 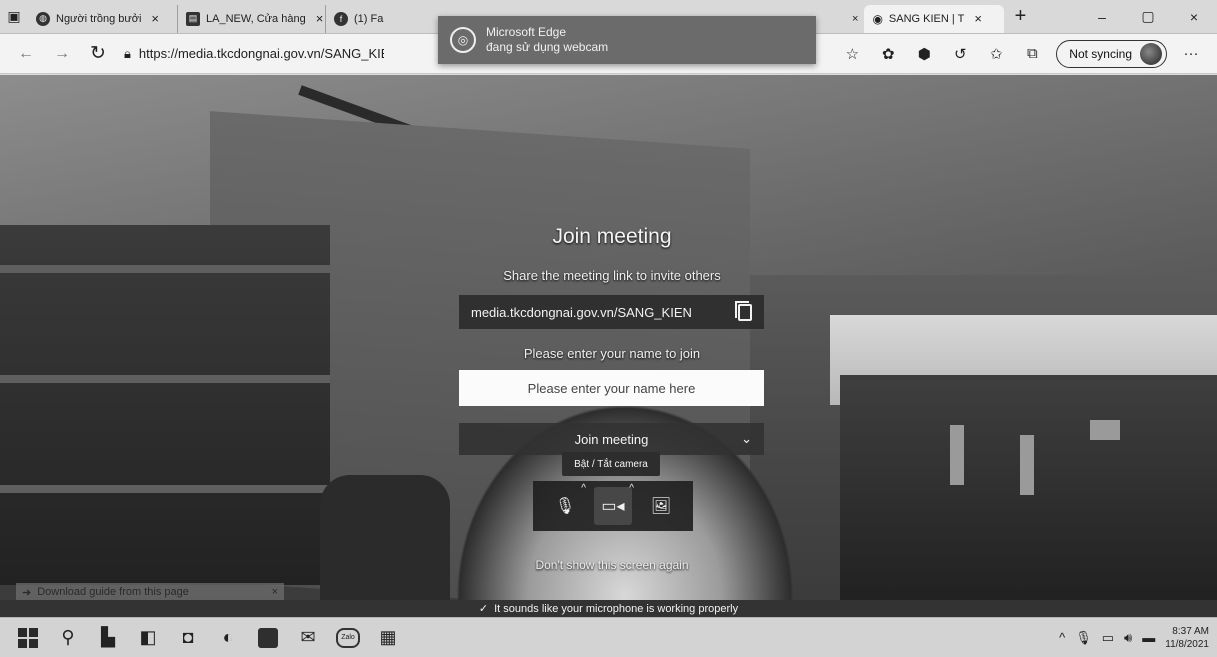 I want to click on widgets-icon: ◧, so click(x=148, y=637).